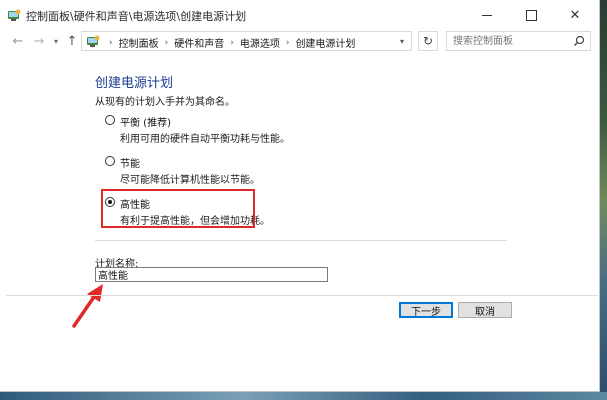 This screenshot has height=400, width=607. I want to click on desktop-wallpaper, so click(603, 200).